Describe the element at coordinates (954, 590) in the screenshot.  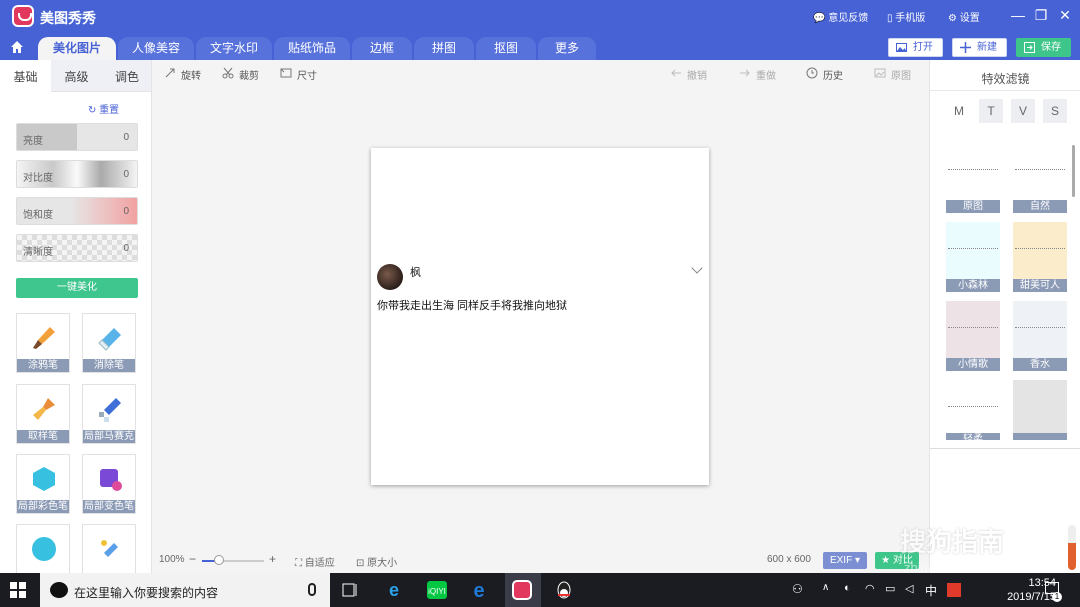
I see `sogou-ime-icon` at that location.